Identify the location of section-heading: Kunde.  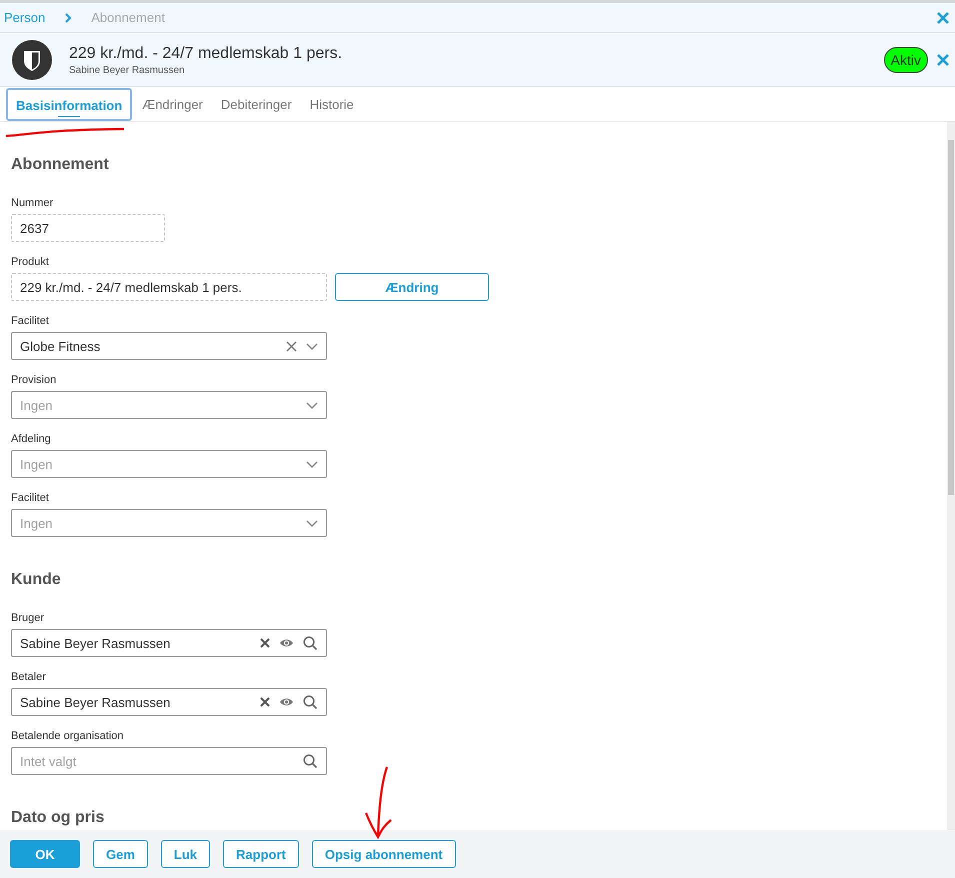
(36, 580).